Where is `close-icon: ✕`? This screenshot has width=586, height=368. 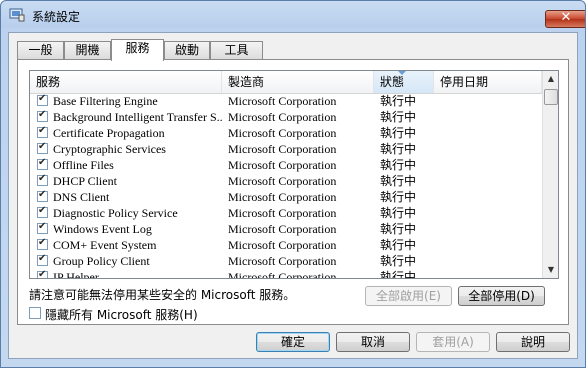
close-icon: ✕ is located at coordinates (566, 17).